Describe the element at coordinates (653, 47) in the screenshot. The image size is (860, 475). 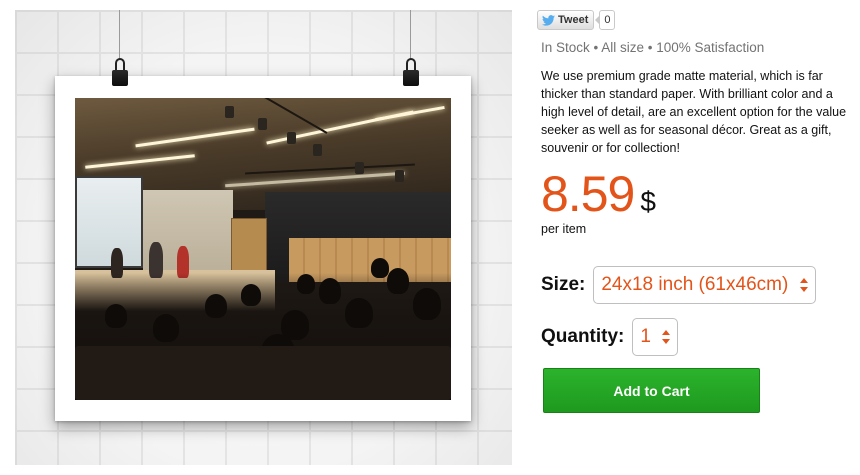
I see `stock-info: In Stock • All size • 100% Satisfaction` at that location.